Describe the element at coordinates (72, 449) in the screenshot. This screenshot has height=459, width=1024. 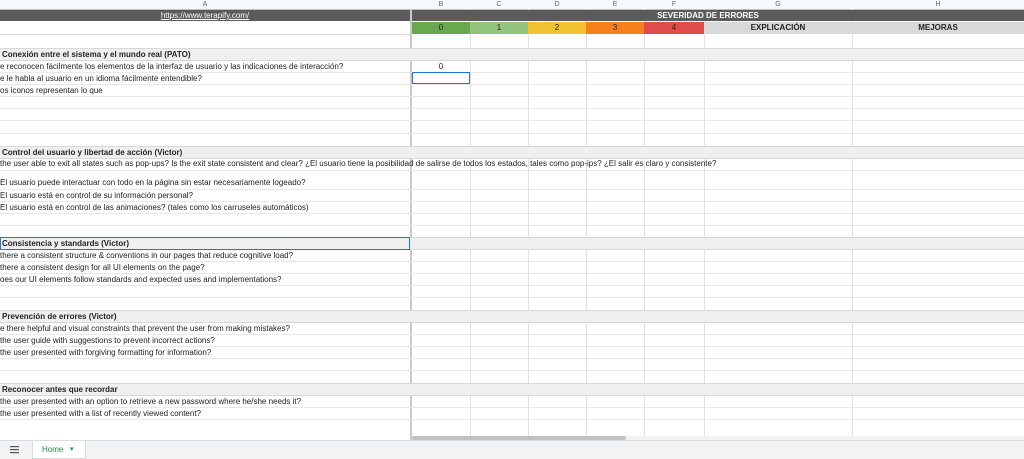
I see `caret-down-icon: ▾` at that location.